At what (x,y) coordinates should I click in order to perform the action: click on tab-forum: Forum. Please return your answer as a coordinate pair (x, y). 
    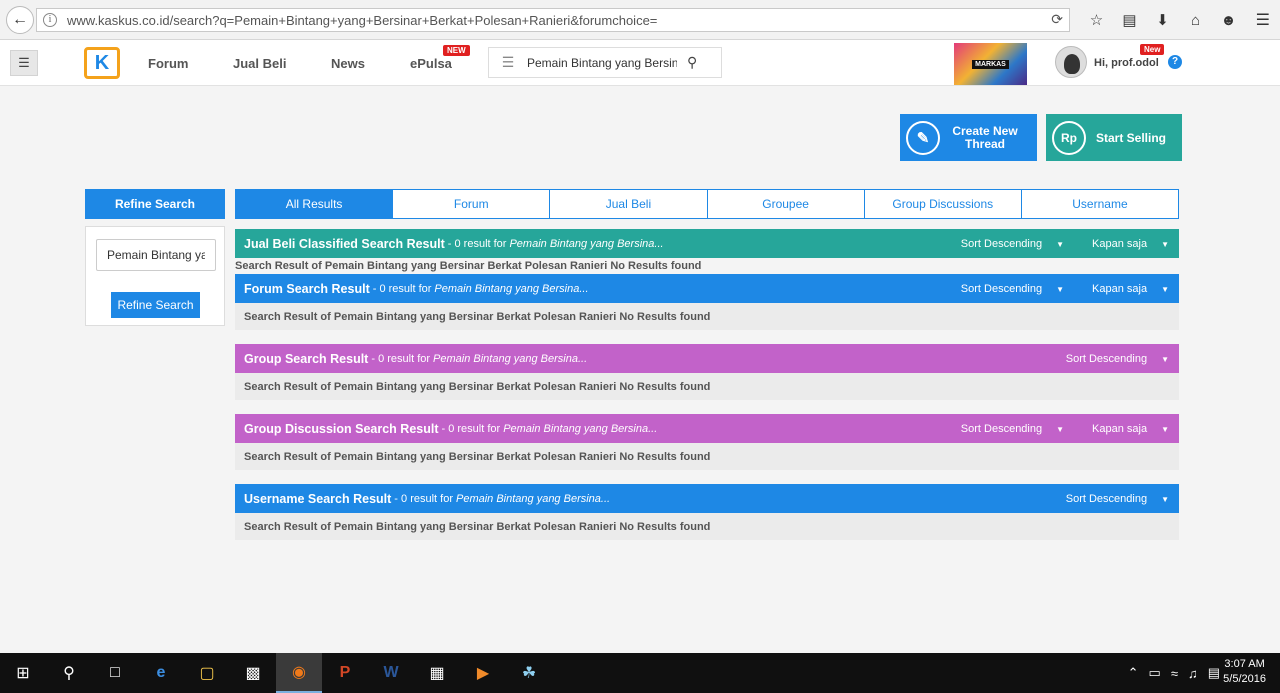
    Looking at the image, I should click on (470, 204).